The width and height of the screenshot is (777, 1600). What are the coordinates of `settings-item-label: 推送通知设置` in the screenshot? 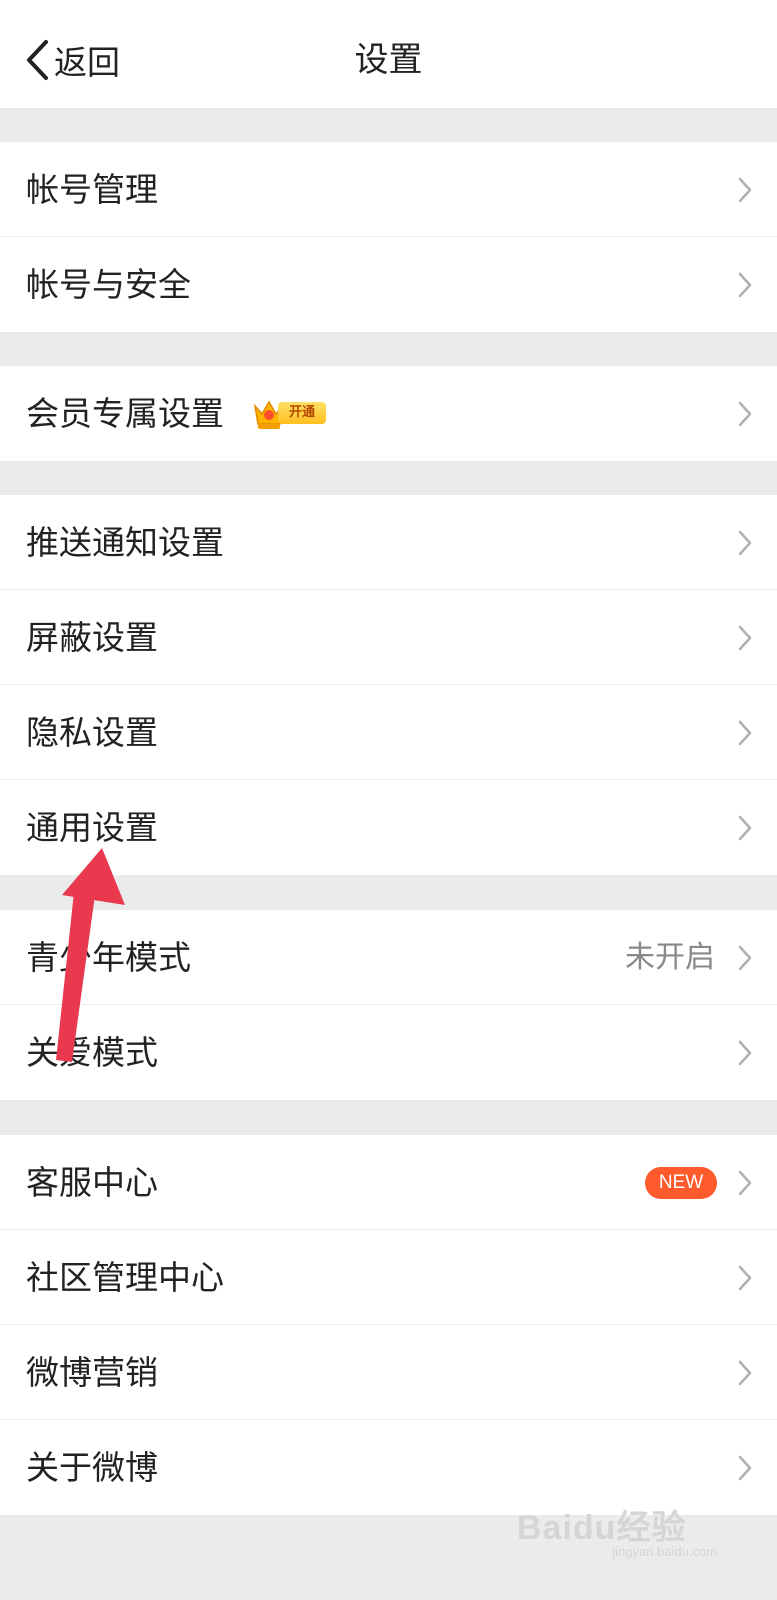 It's located at (125, 542).